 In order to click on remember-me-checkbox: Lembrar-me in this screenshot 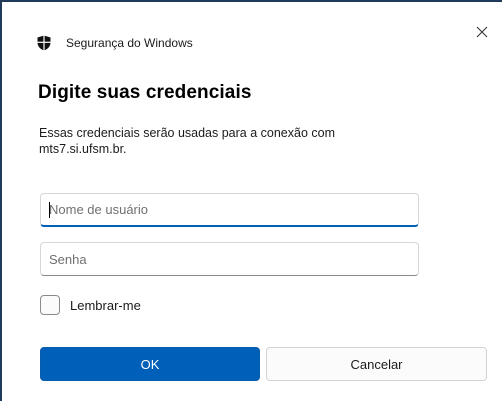, I will do `click(90, 305)`.